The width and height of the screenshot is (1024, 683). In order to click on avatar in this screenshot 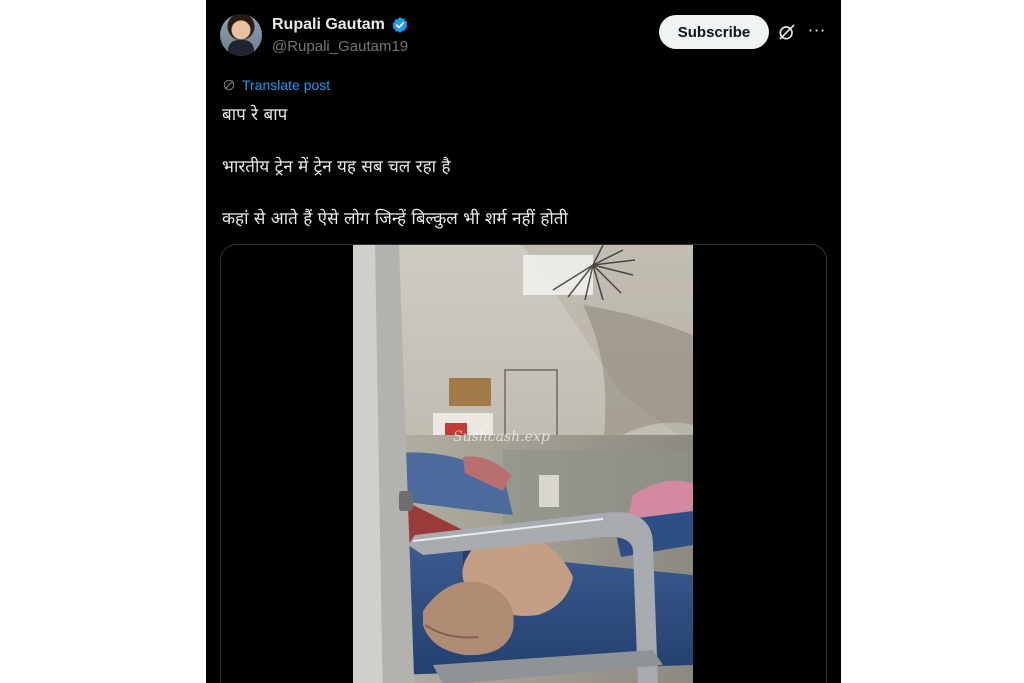, I will do `click(241, 35)`.